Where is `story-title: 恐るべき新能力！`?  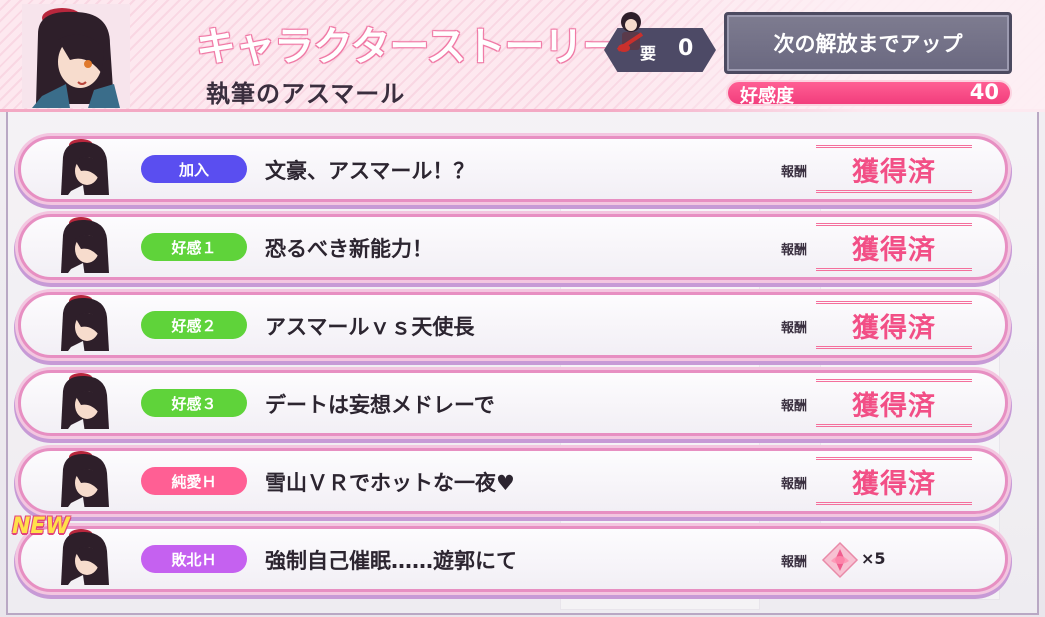
story-title: 恐るべき新能力！ is located at coordinates (349, 249).